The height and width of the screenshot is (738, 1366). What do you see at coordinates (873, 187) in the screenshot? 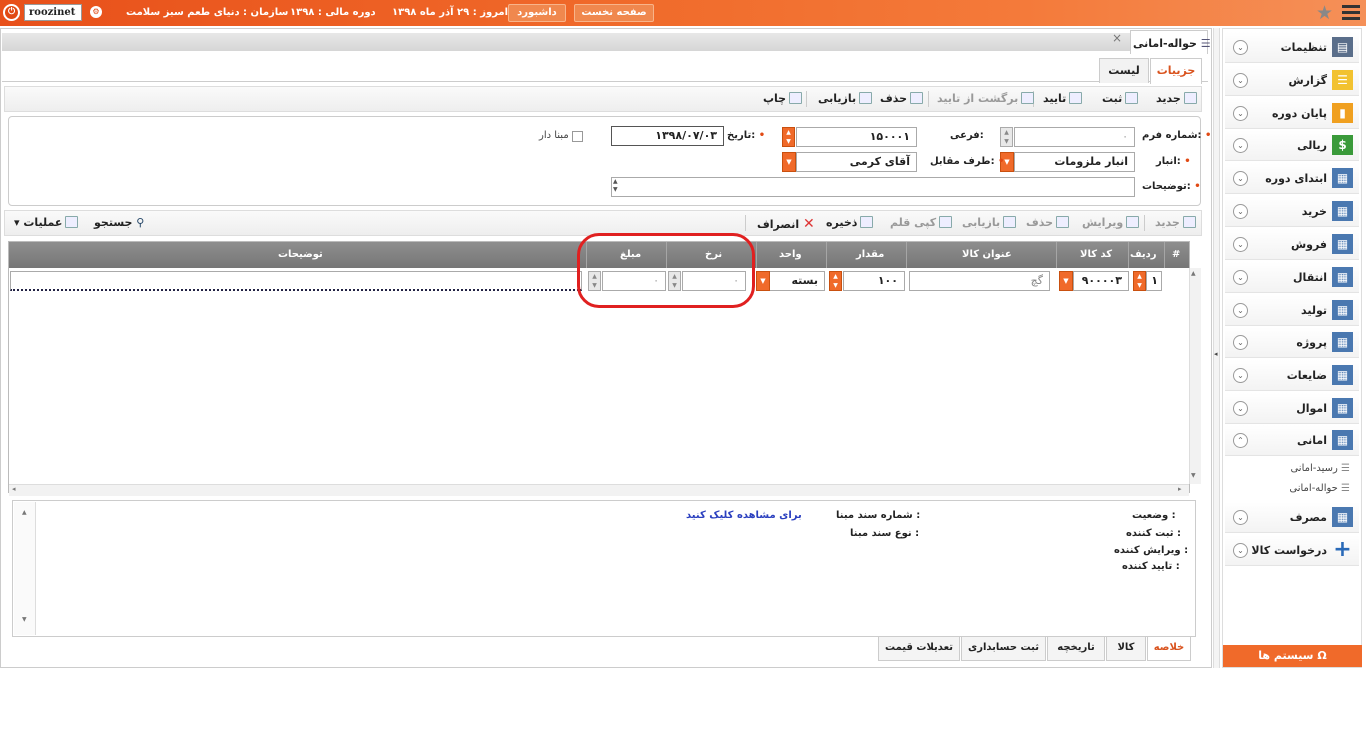
I see `description-field` at bounding box center [873, 187].